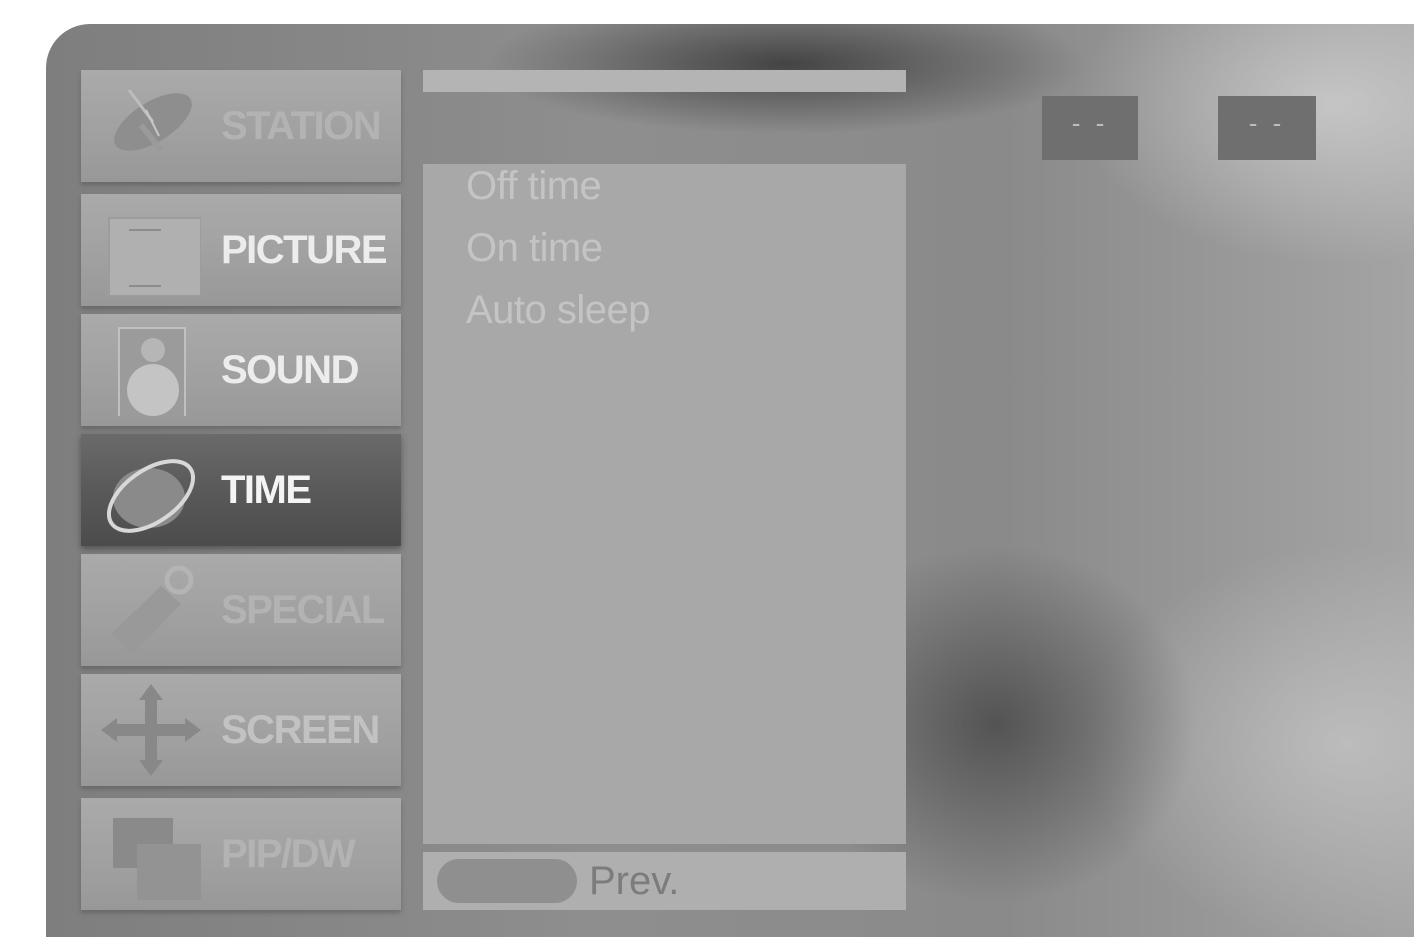  What do you see at coordinates (301, 126) in the screenshot?
I see `menu-label-station: STATION` at bounding box center [301, 126].